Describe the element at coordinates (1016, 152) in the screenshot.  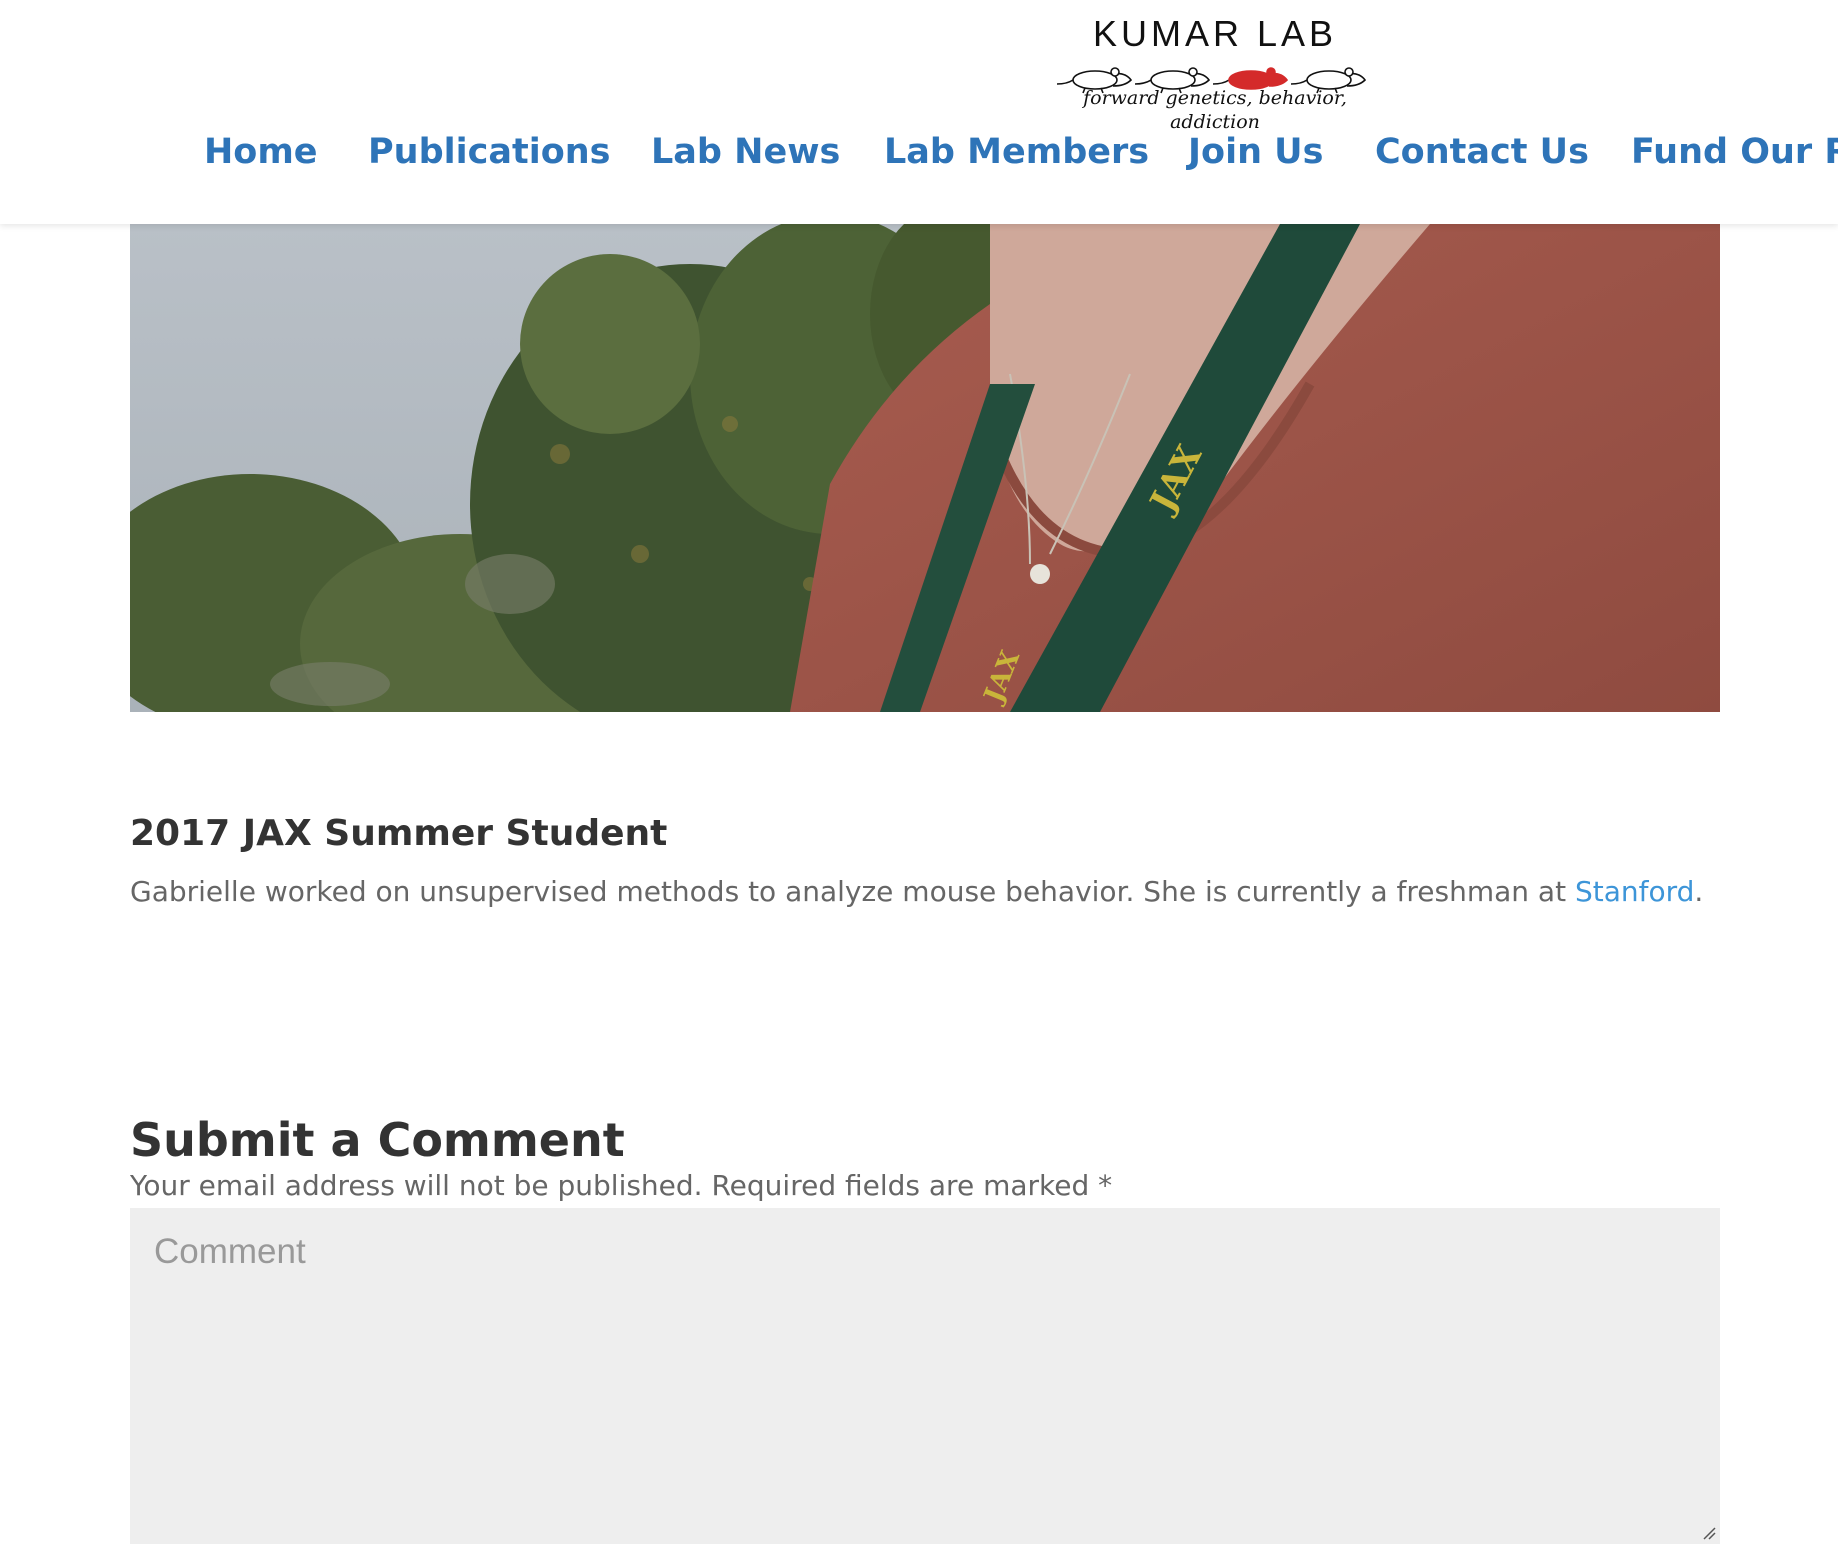
I see `nav-item-lab-members: Lab Members` at that location.